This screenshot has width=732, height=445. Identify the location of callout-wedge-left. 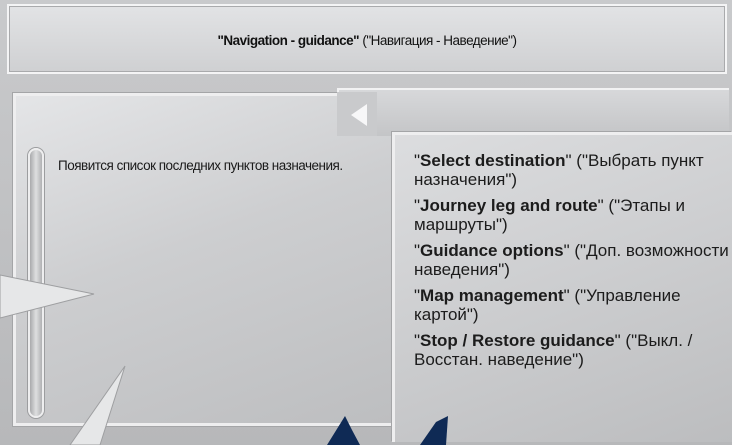
(47, 296).